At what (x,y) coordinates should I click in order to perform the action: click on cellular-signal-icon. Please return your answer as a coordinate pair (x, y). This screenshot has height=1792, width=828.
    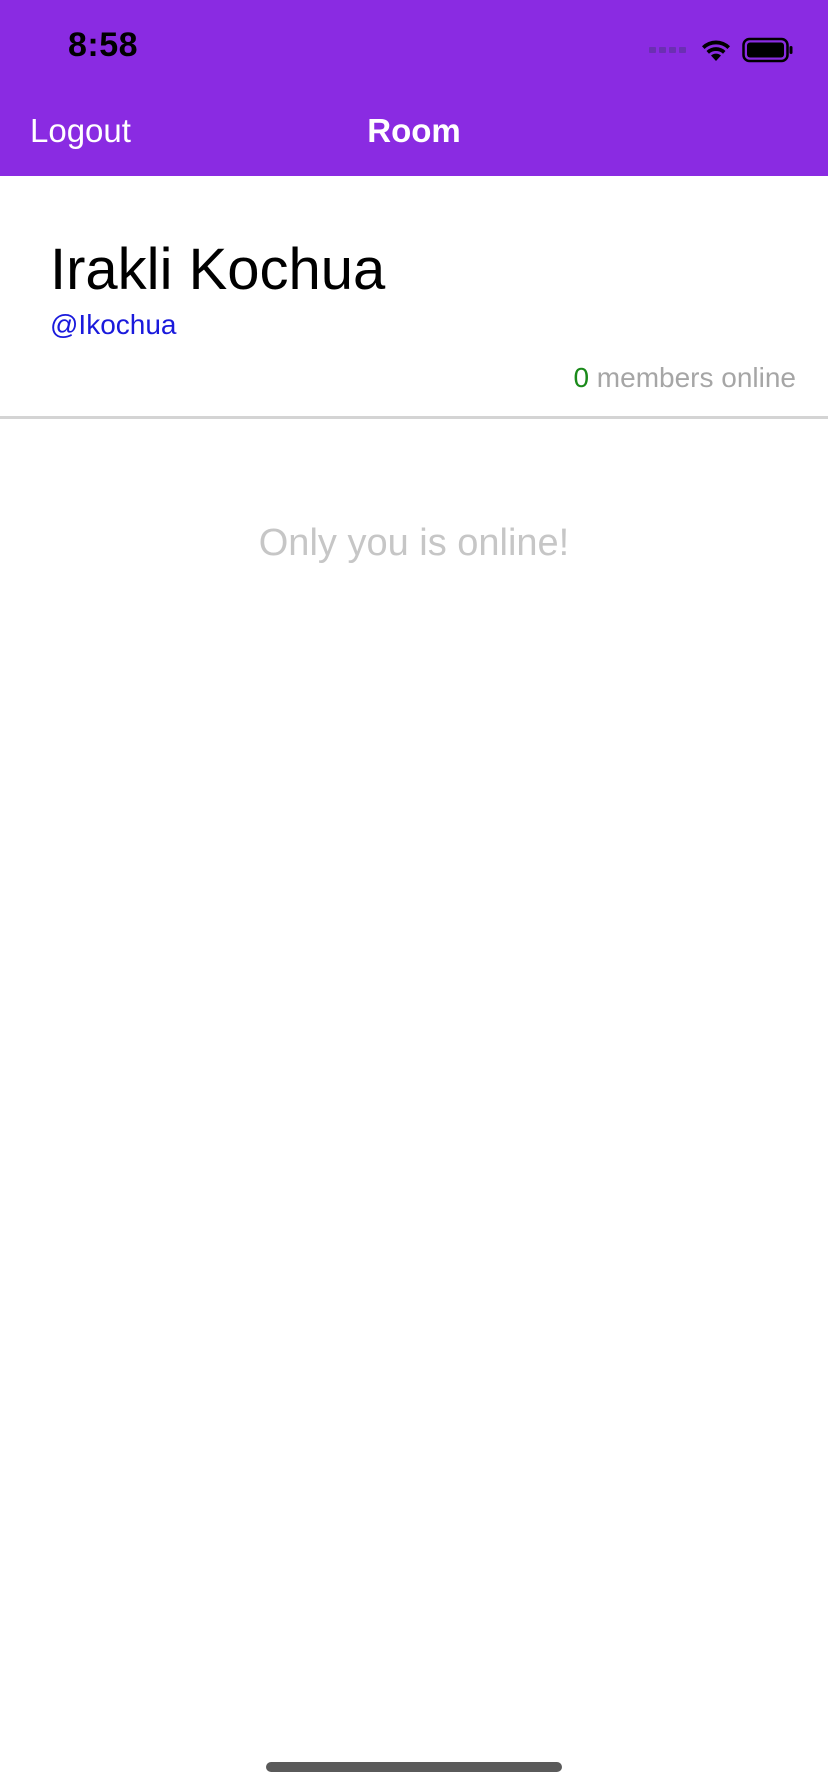
    Looking at the image, I should click on (667, 50).